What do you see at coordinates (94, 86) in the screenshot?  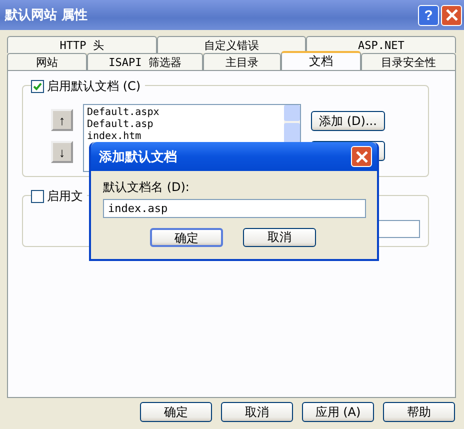 I see `checkbox-label: 启用默认文档 (C)` at bounding box center [94, 86].